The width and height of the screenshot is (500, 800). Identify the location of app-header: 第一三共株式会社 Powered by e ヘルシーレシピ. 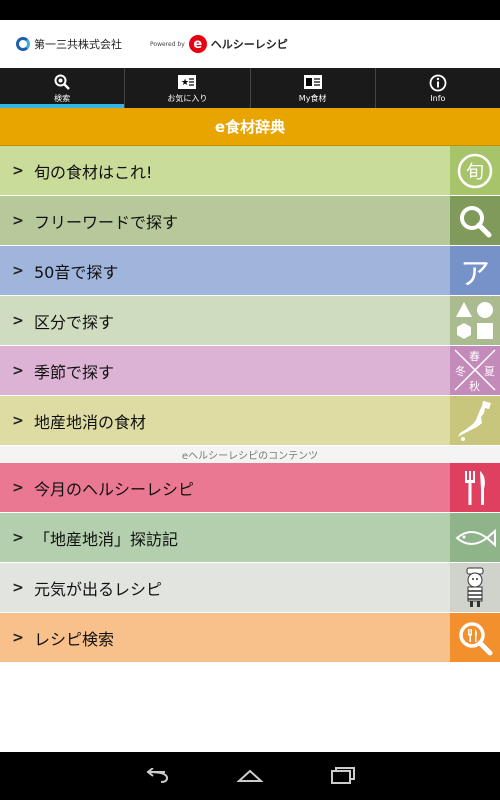
(250, 44).